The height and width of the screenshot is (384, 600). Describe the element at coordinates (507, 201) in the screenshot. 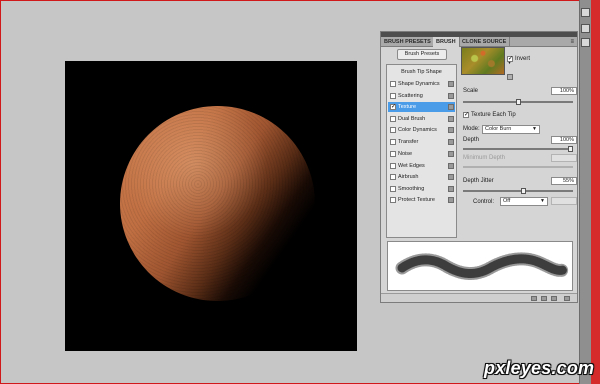

I see `control-value: Off` at that location.